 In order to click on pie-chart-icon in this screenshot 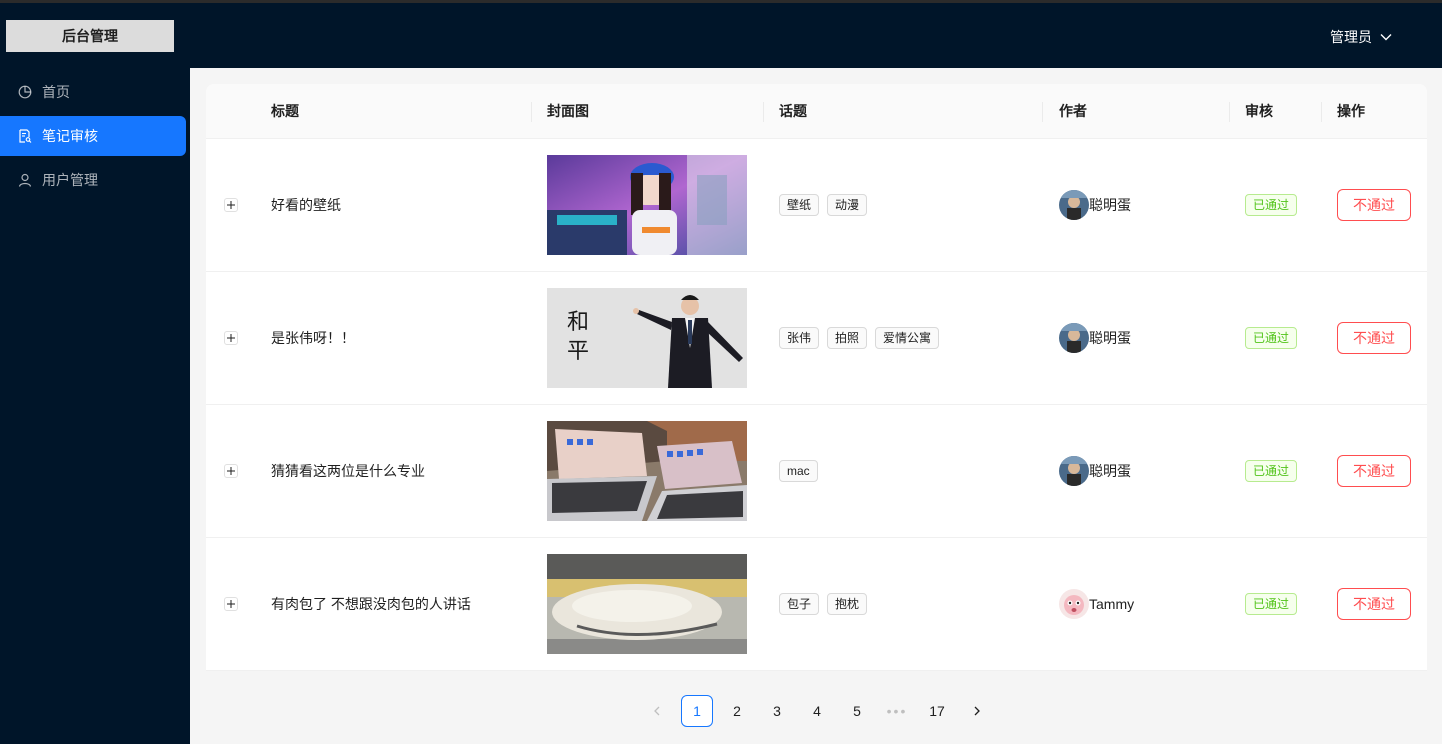, I will do `click(25, 92)`.